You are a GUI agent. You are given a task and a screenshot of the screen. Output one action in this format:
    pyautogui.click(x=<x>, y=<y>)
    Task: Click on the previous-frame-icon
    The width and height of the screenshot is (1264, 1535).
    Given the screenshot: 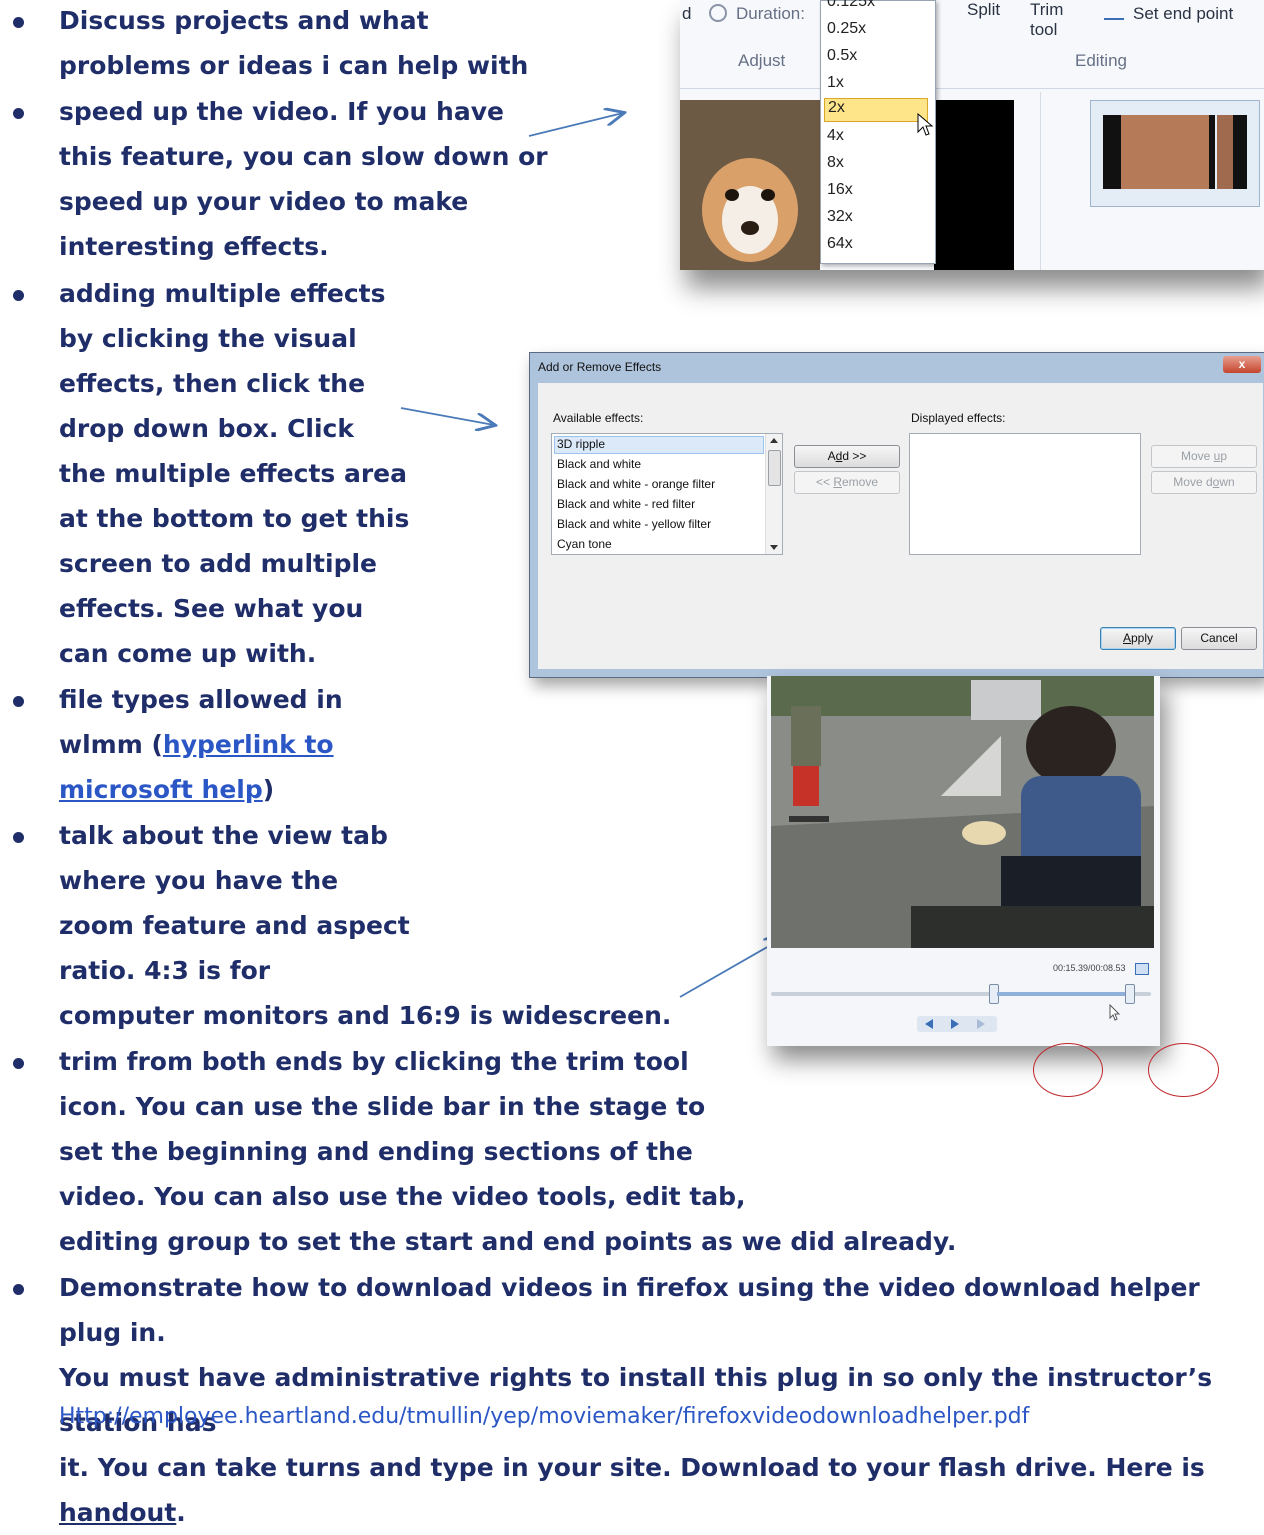 What is the action you would take?
    pyautogui.click(x=929, y=1024)
    